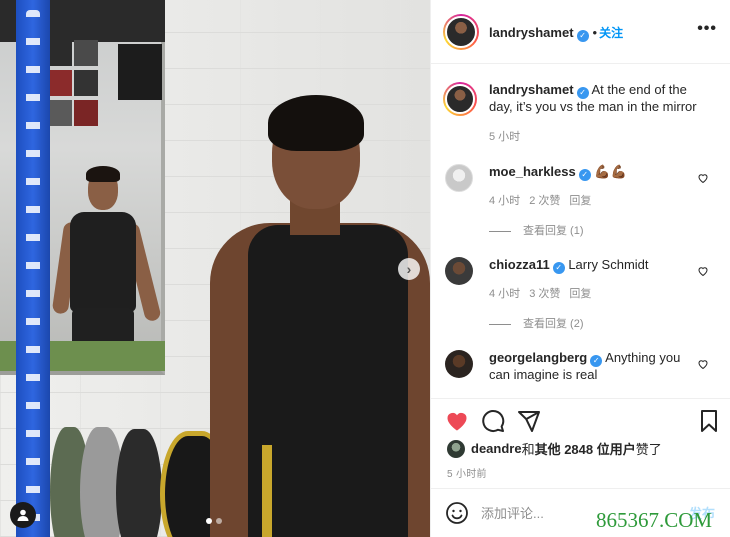 This screenshot has width=730, height=537. What do you see at coordinates (457, 421) in the screenshot?
I see `heart-icon` at bounding box center [457, 421].